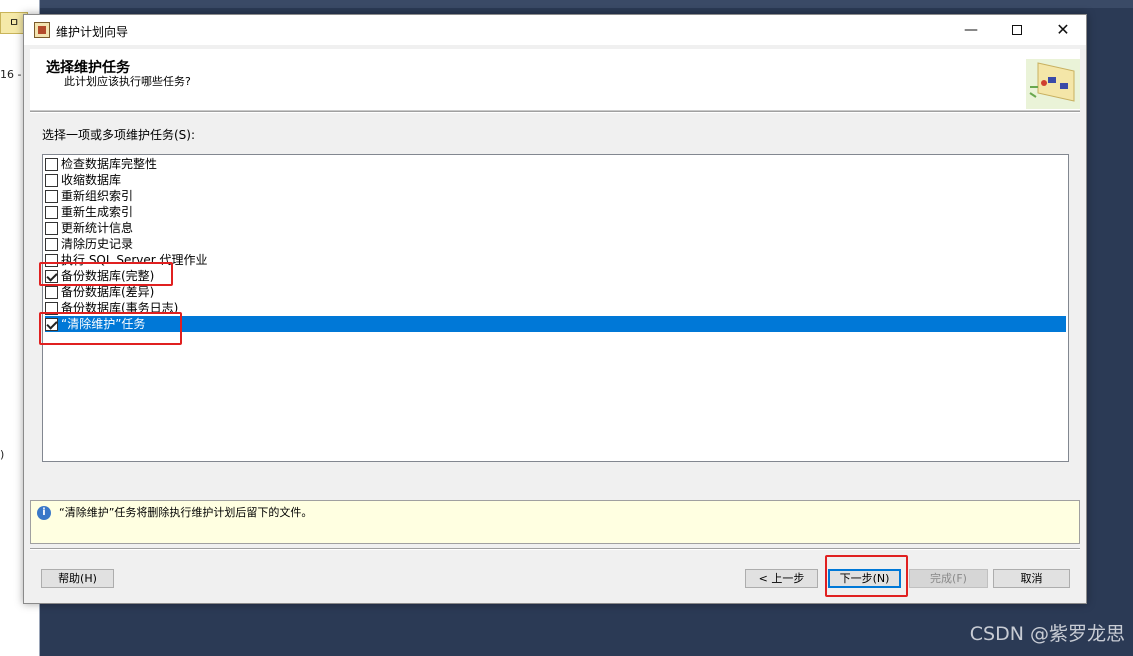 The image size is (1133, 656). What do you see at coordinates (42, 30) in the screenshot?
I see `wizard-app-icon` at bounding box center [42, 30].